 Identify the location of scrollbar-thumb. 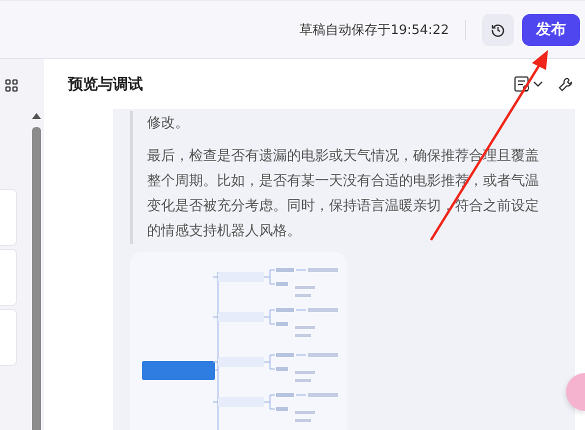
(36, 278).